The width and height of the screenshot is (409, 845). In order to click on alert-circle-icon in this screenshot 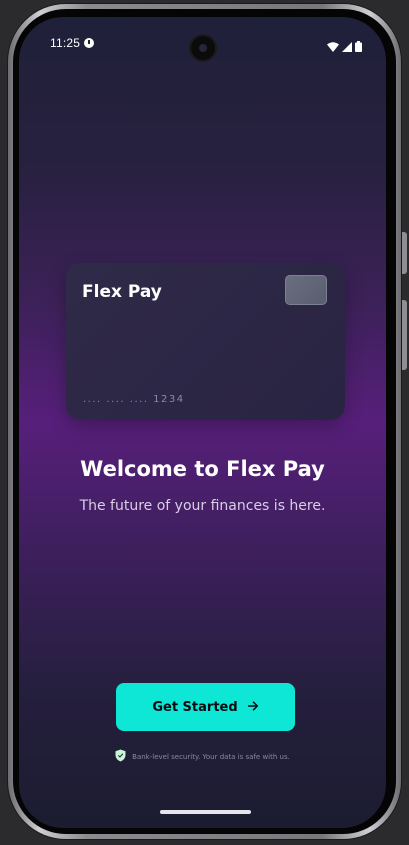, I will do `click(89, 43)`.